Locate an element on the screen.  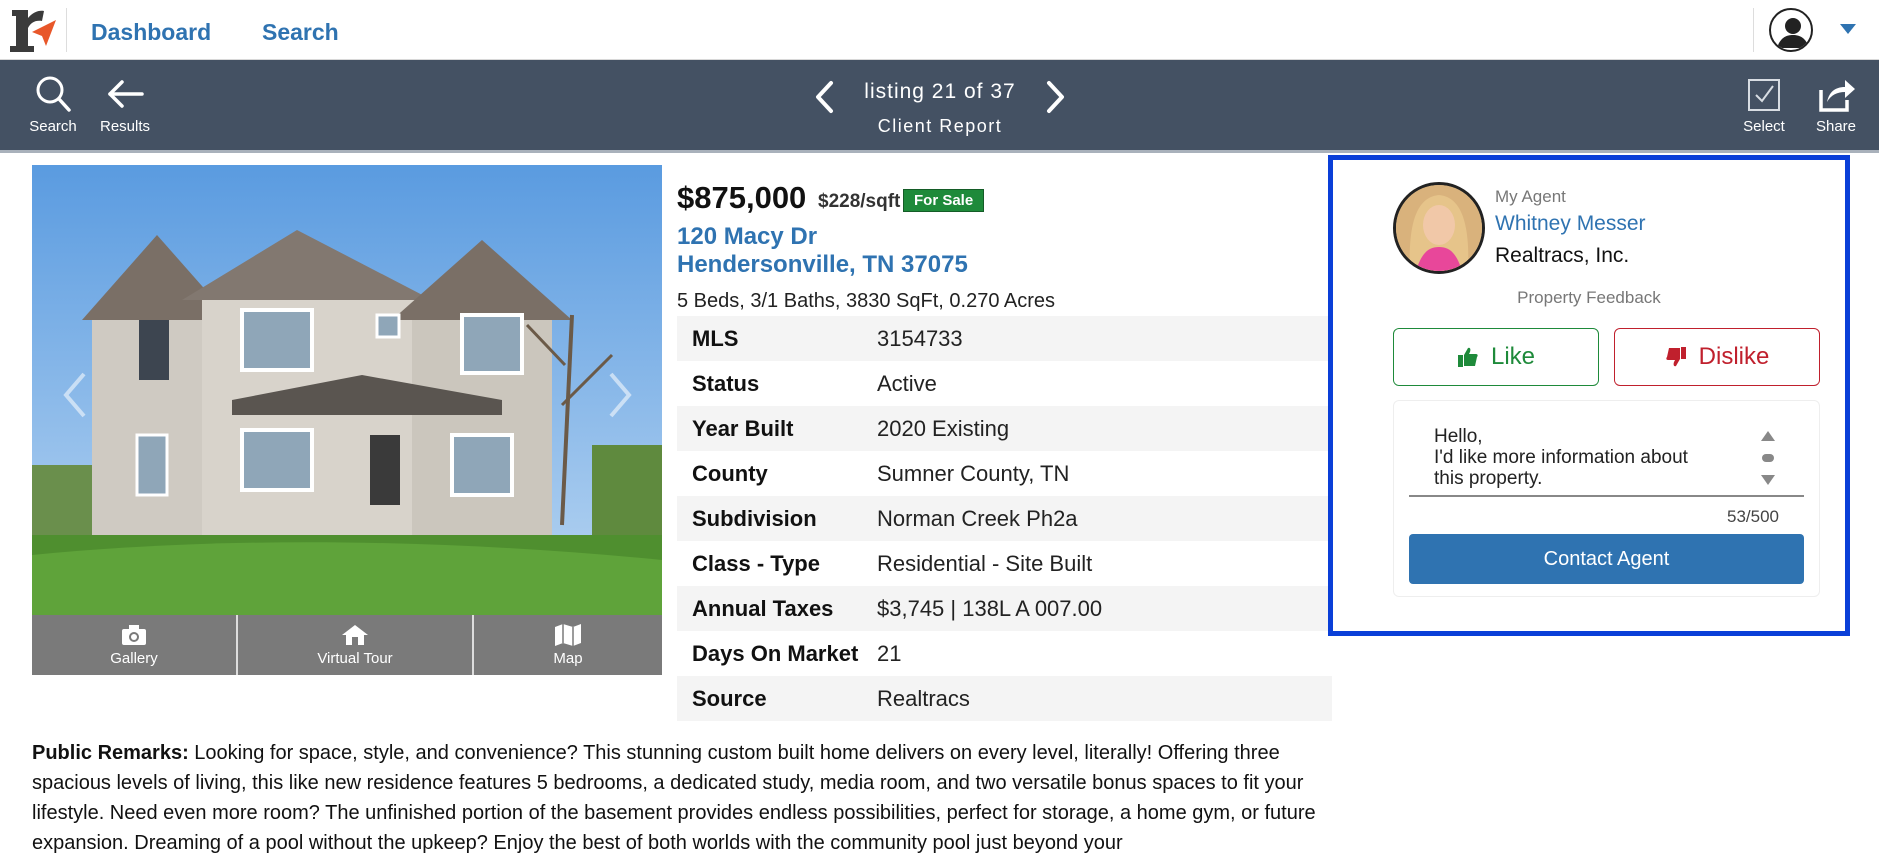
table-row: MLS 3154733 is located at coordinates (1004, 338).